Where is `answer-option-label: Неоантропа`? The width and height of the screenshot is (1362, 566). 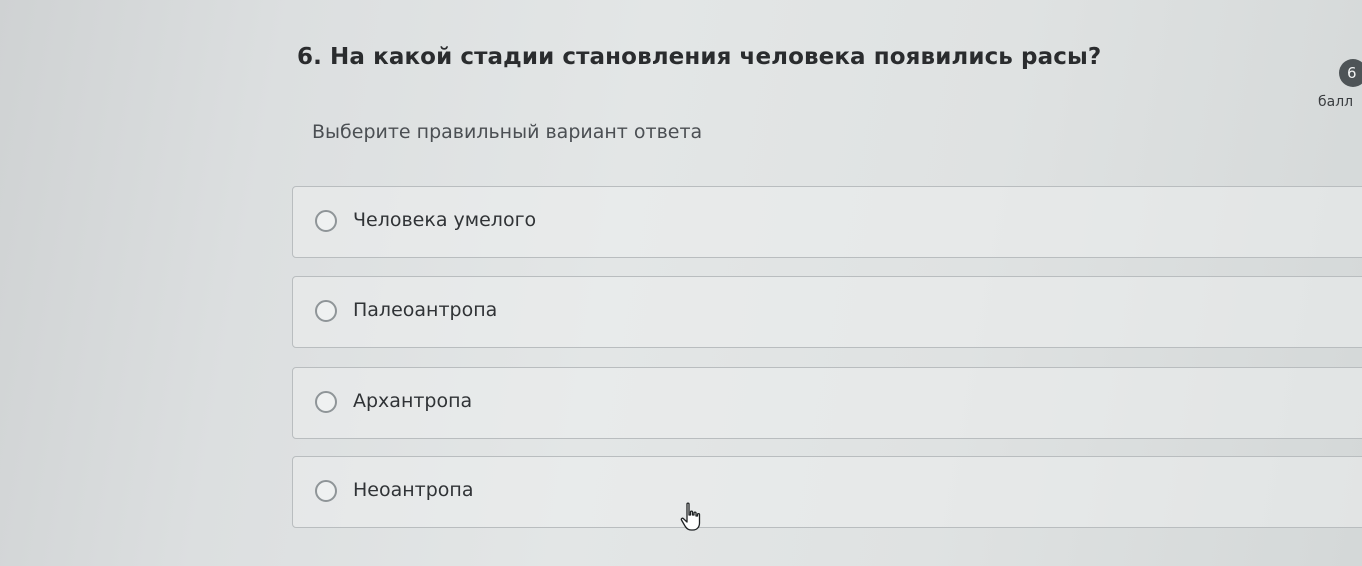 answer-option-label: Неоантропа is located at coordinates (413, 490).